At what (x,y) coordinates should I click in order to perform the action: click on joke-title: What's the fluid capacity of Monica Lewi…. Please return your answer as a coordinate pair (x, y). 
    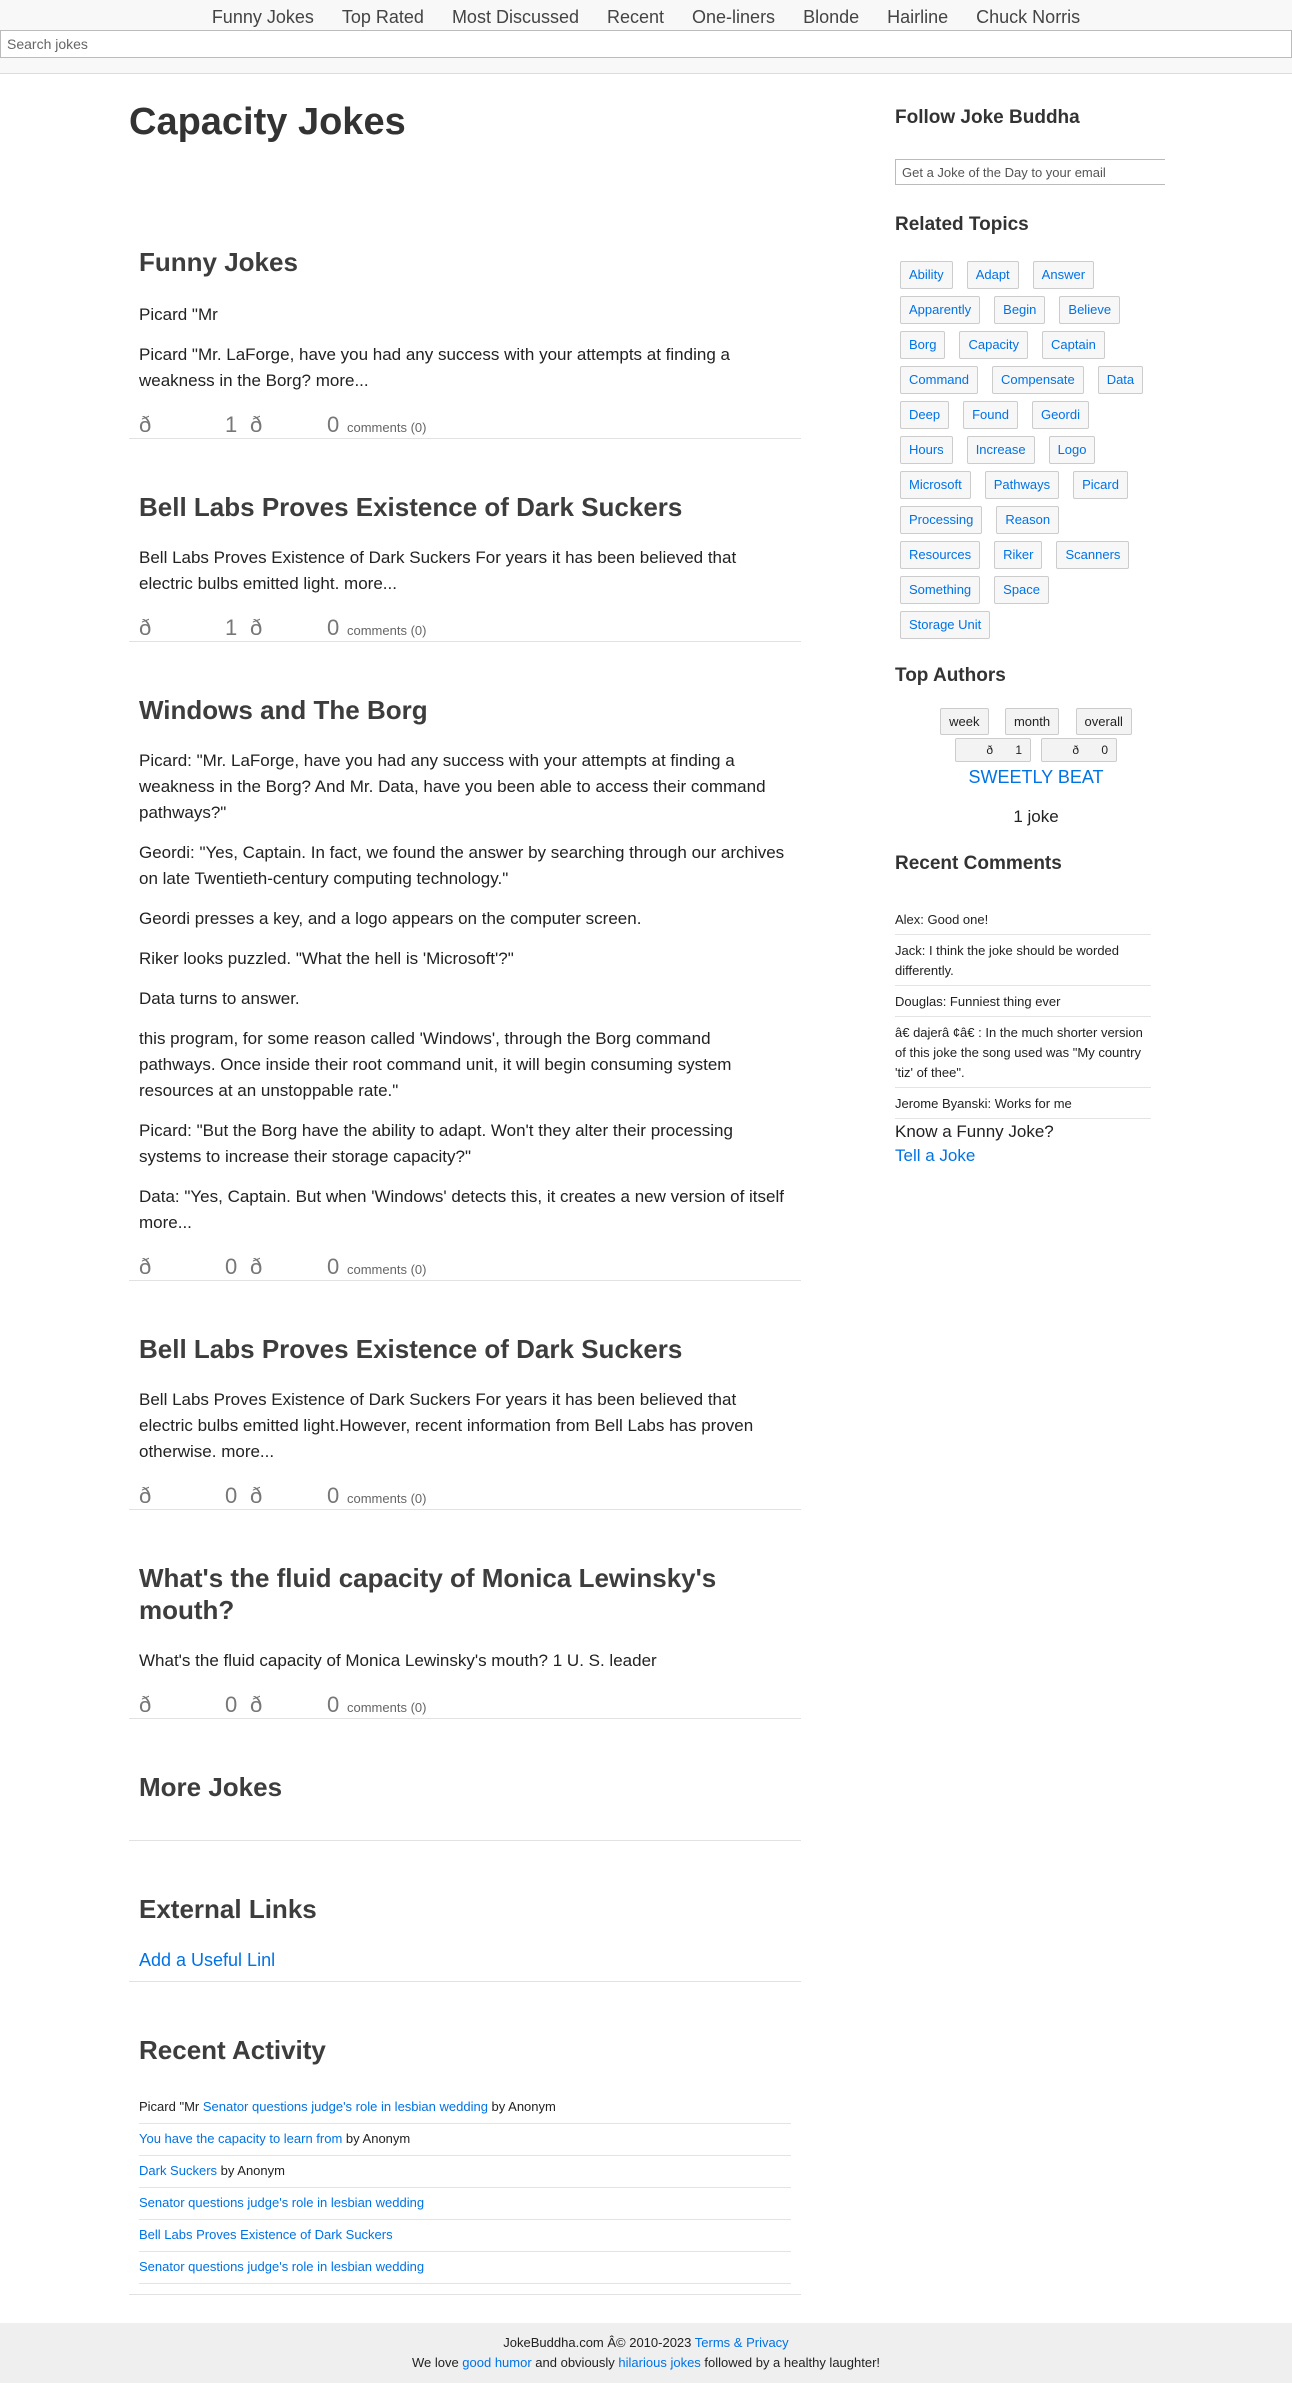
    Looking at the image, I should click on (465, 1594).